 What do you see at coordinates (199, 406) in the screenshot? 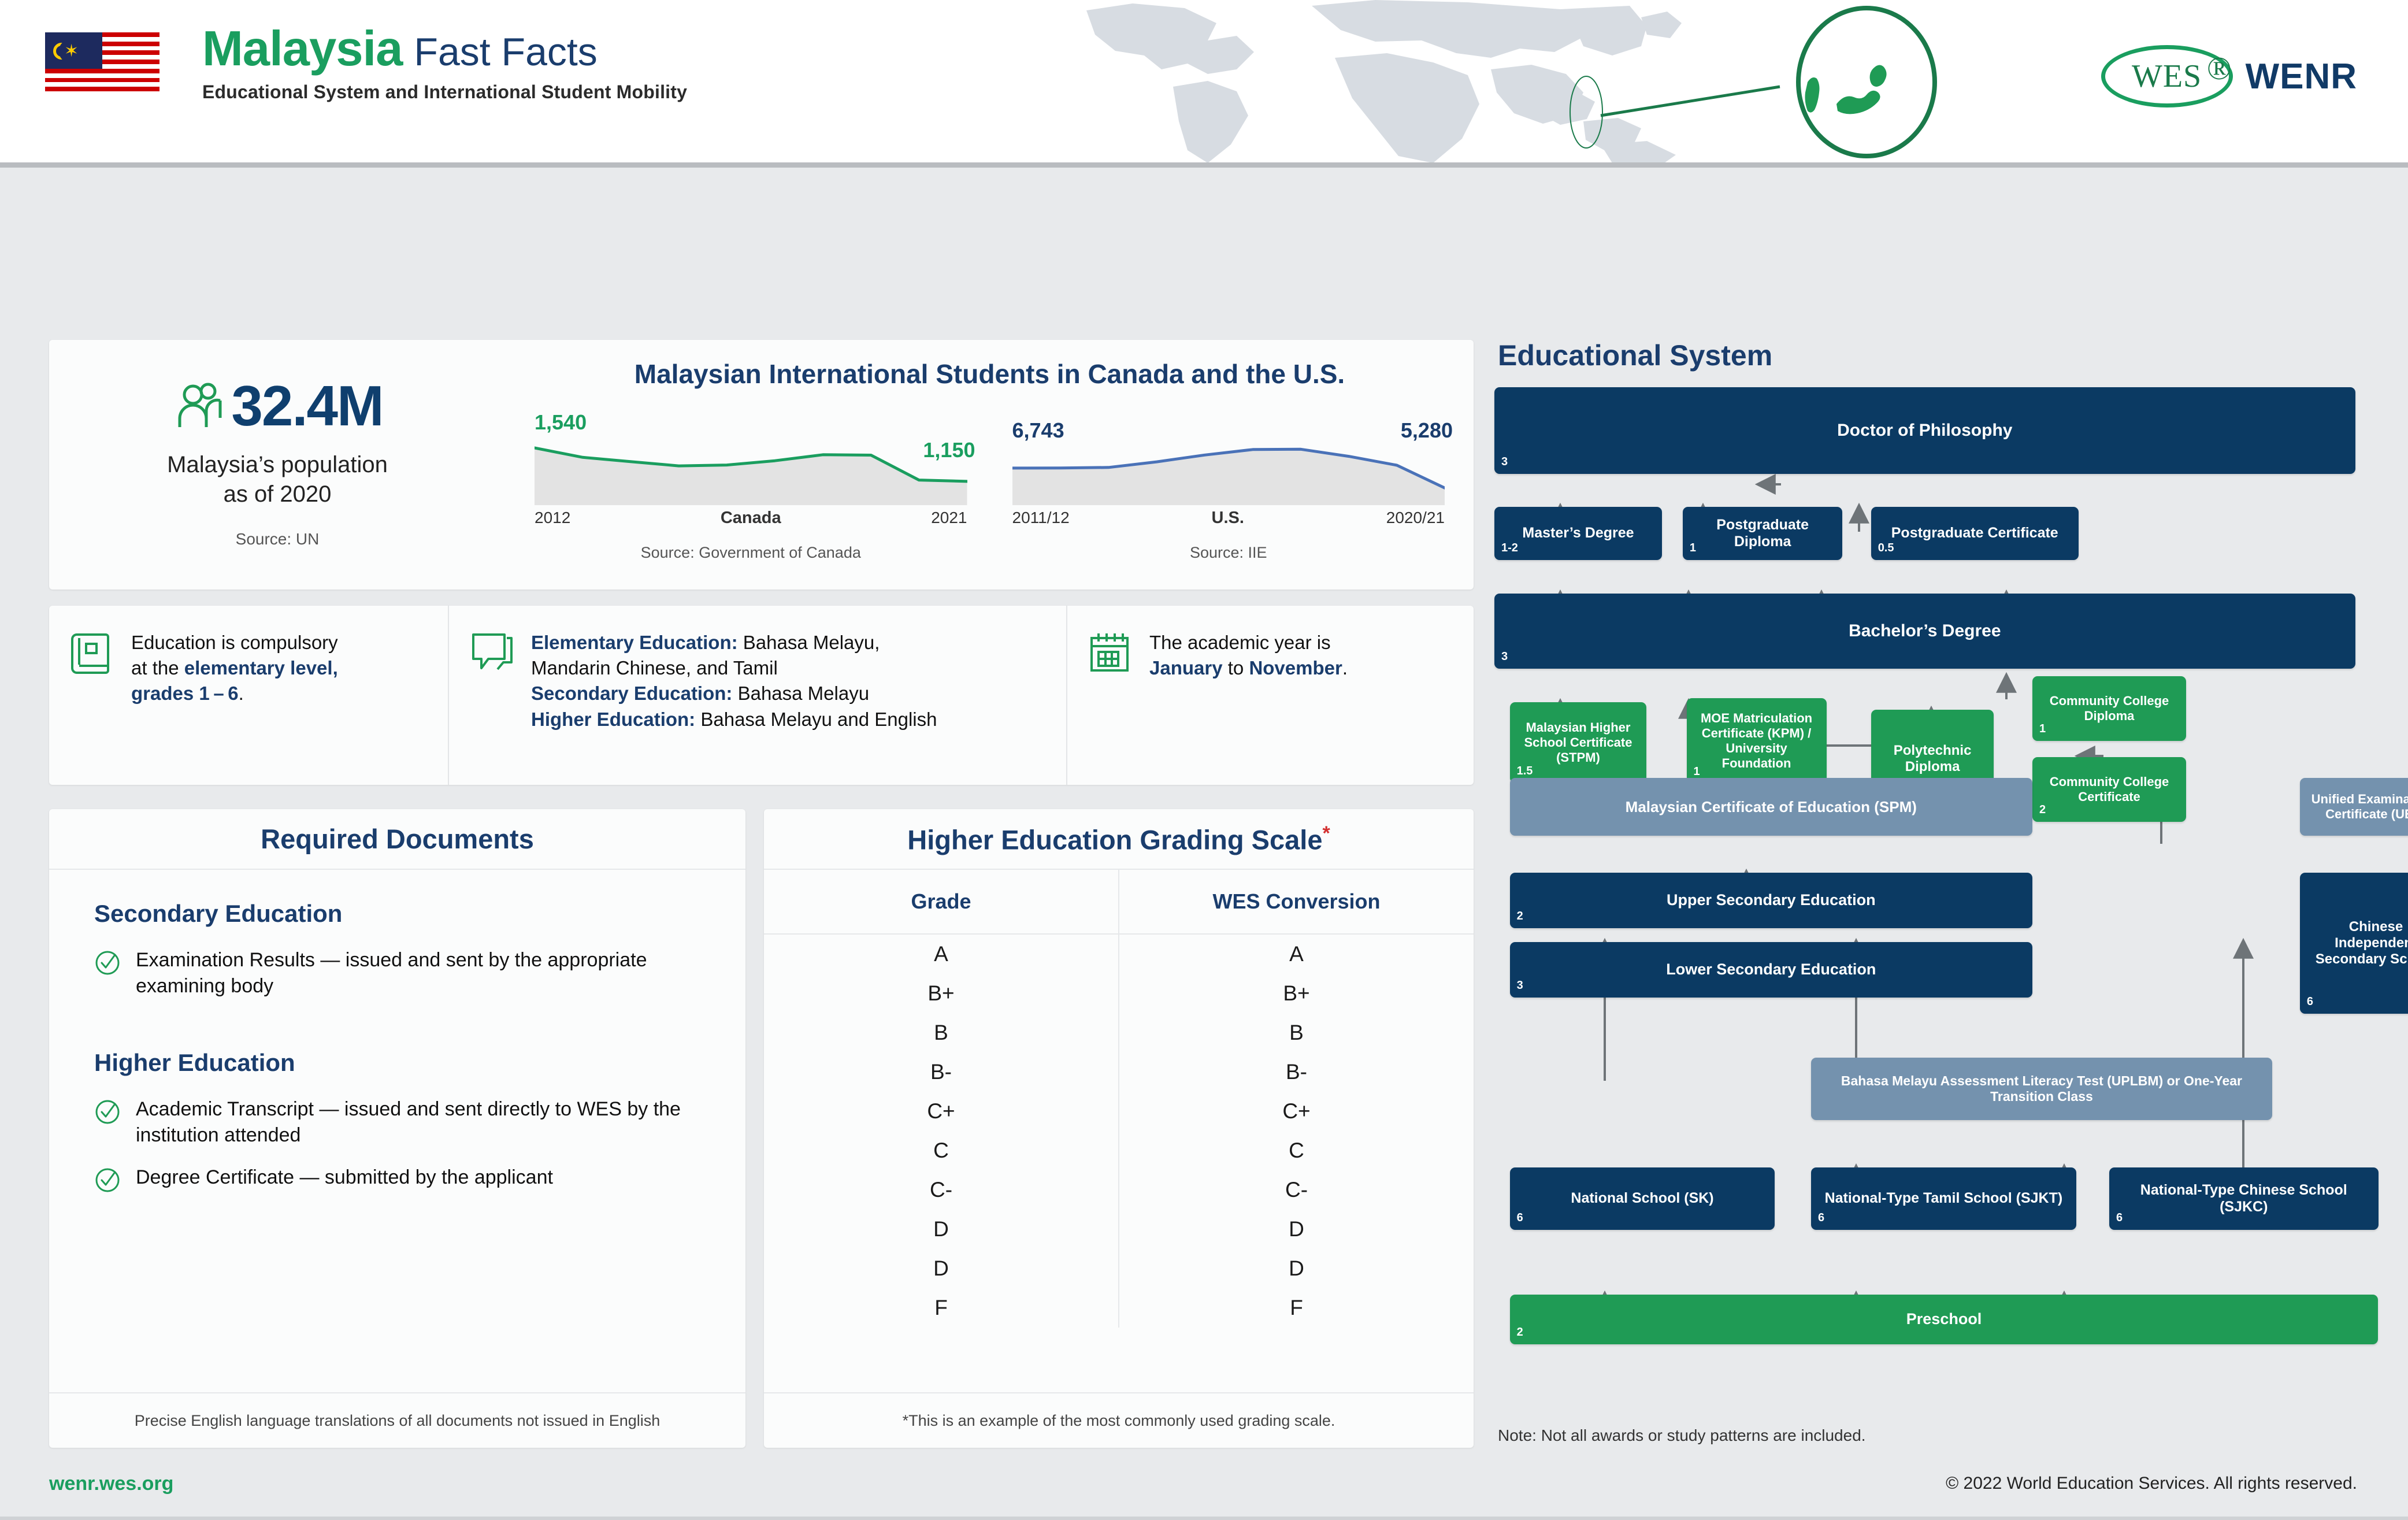
I see `people-icon` at bounding box center [199, 406].